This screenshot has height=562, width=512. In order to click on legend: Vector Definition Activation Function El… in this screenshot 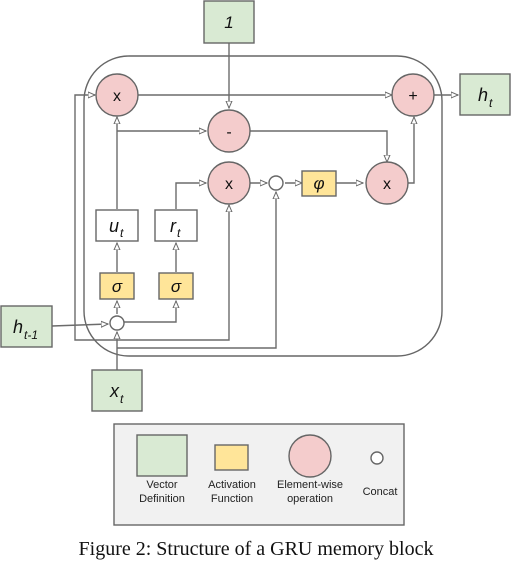, I will do `click(259, 474)`.